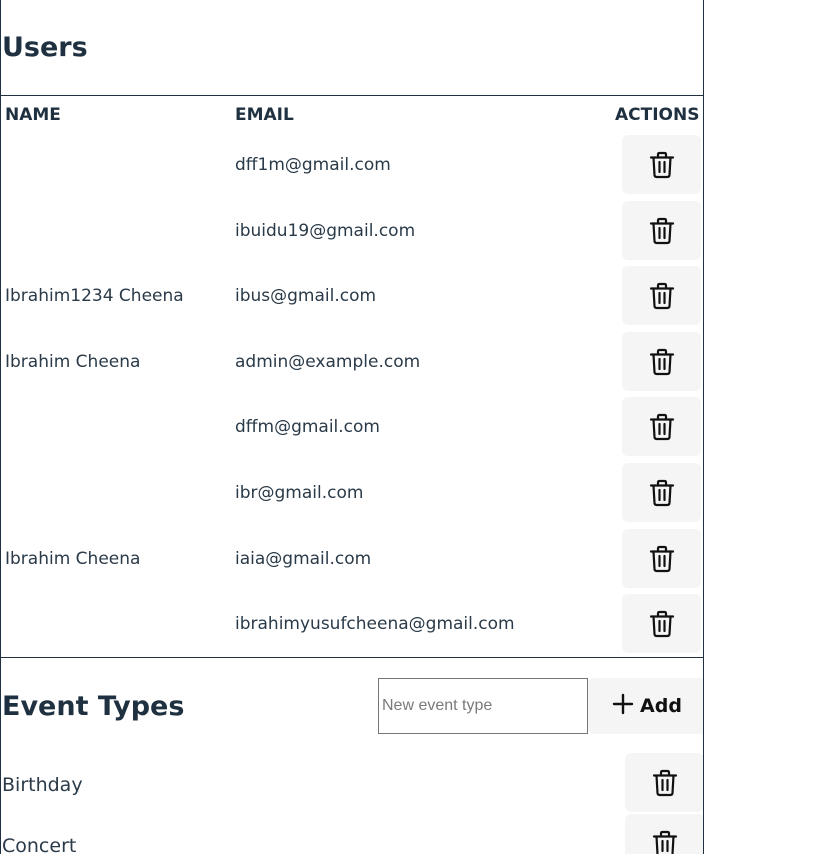 The width and height of the screenshot is (821, 854). Describe the element at coordinates (623, 706) in the screenshot. I see `plus-icon` at that location.